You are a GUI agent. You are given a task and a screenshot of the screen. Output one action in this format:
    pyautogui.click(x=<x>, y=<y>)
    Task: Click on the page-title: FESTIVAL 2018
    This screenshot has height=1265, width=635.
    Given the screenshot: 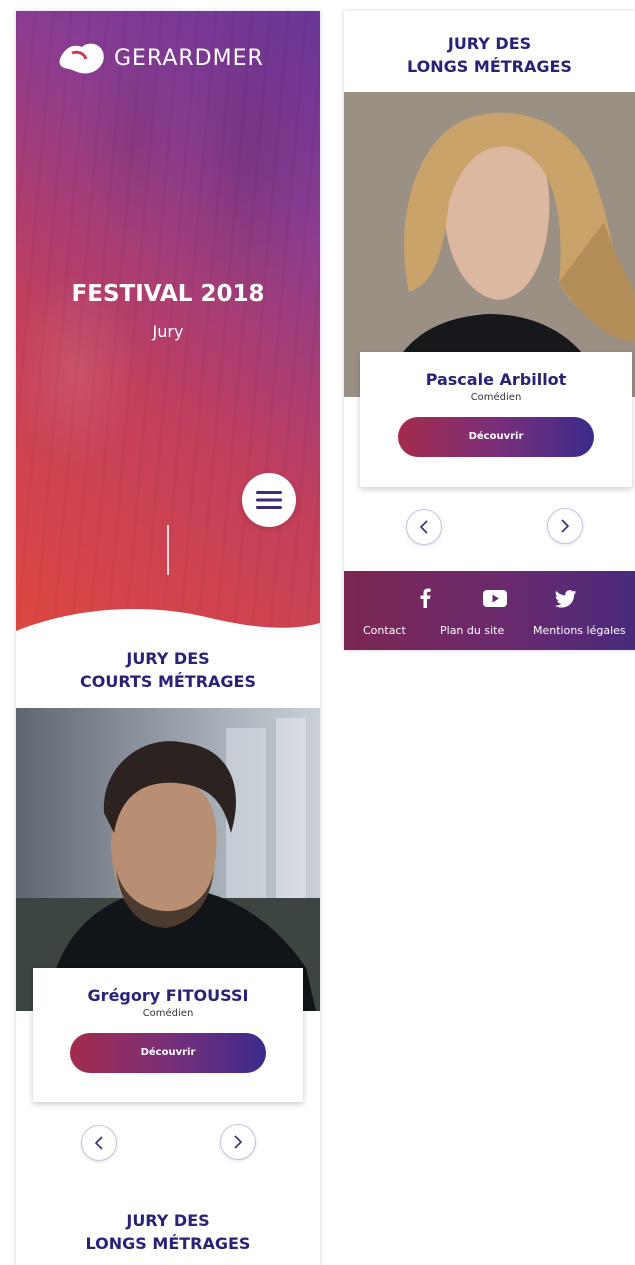 What is the action you would take?
    pyautogui.click(x=168, y=294)
    